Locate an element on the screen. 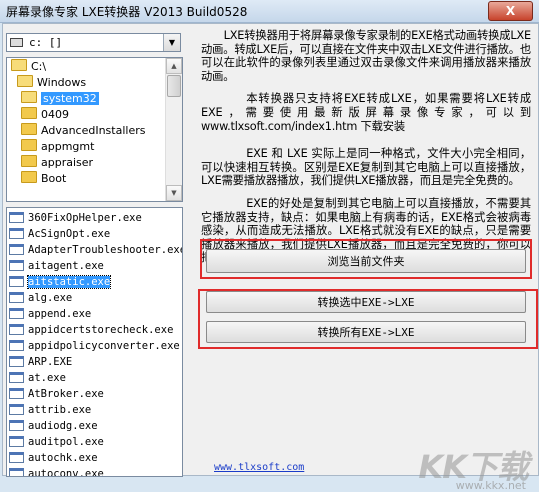 The width and height of the screenshot is (539, 492). file-list-item: ARP.EXE is located at coordinates (40, 362).